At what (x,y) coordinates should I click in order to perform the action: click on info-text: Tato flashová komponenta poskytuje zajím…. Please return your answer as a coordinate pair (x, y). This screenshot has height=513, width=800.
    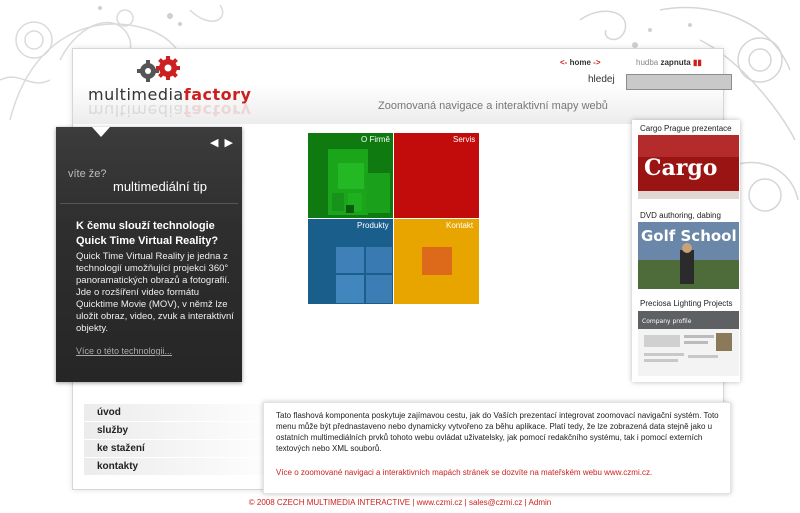
    Looking at the image, I should click on (497, 432).